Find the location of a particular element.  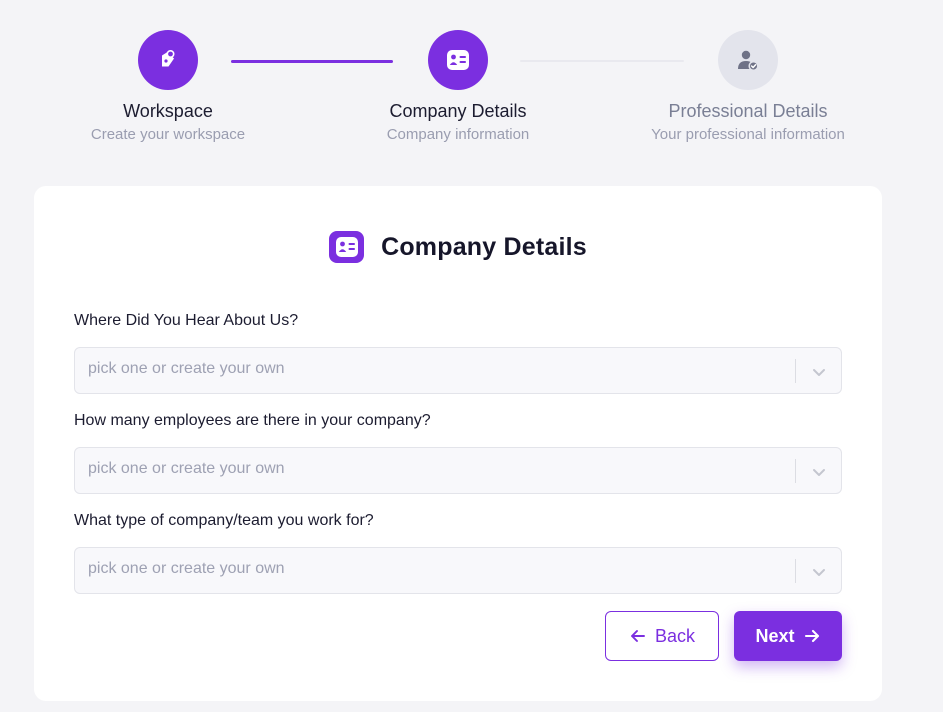

step-professional-subtitle: Your professional information is located at coordinates (748, 134).